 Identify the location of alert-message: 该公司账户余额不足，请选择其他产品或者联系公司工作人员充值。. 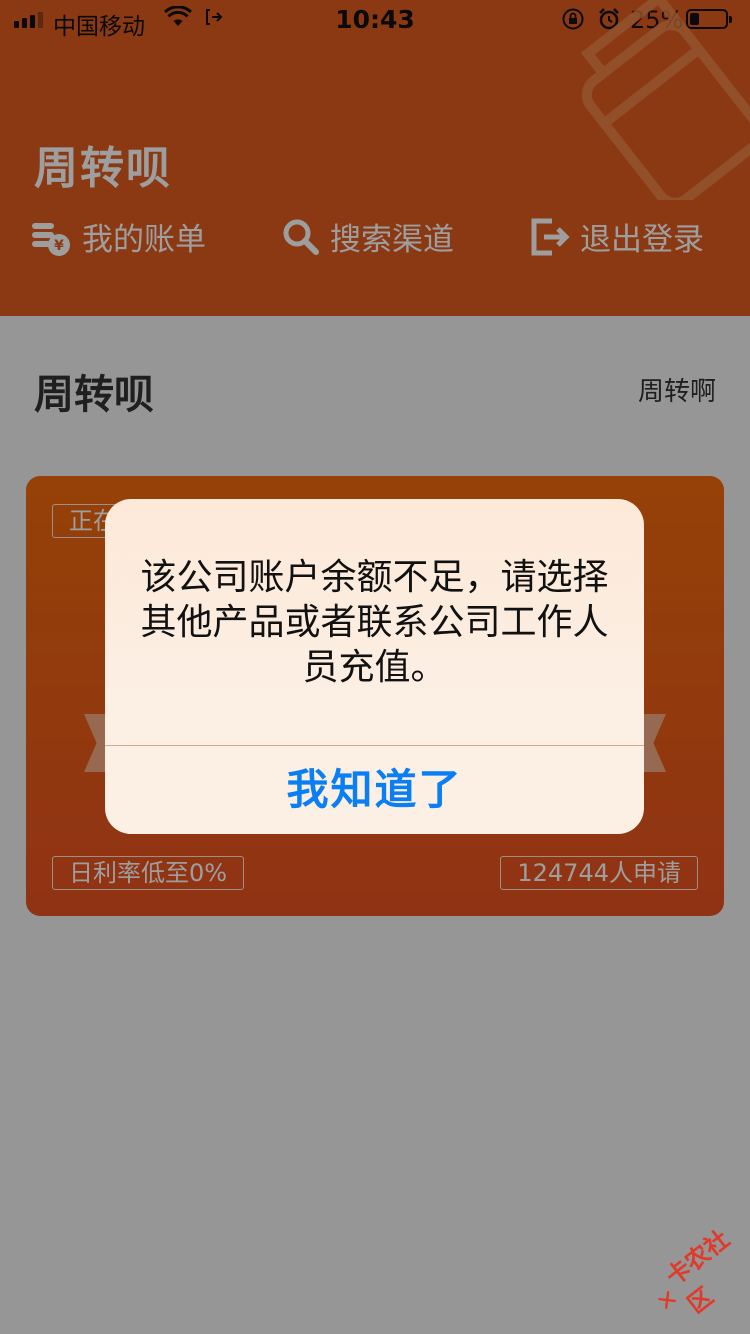
(374, 622).